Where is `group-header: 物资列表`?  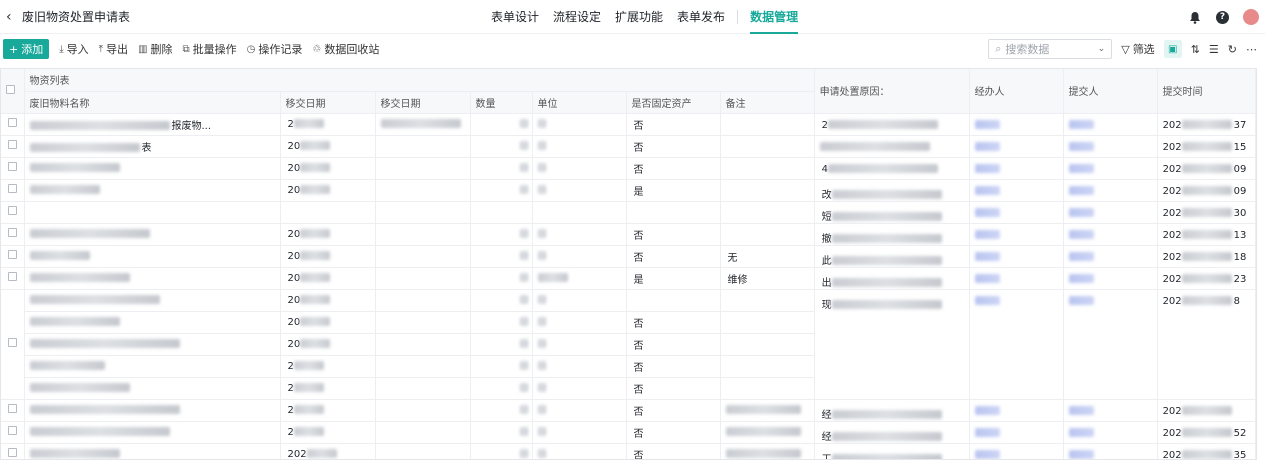
group-header: 物资列表 is located at coordinates (419, 80).